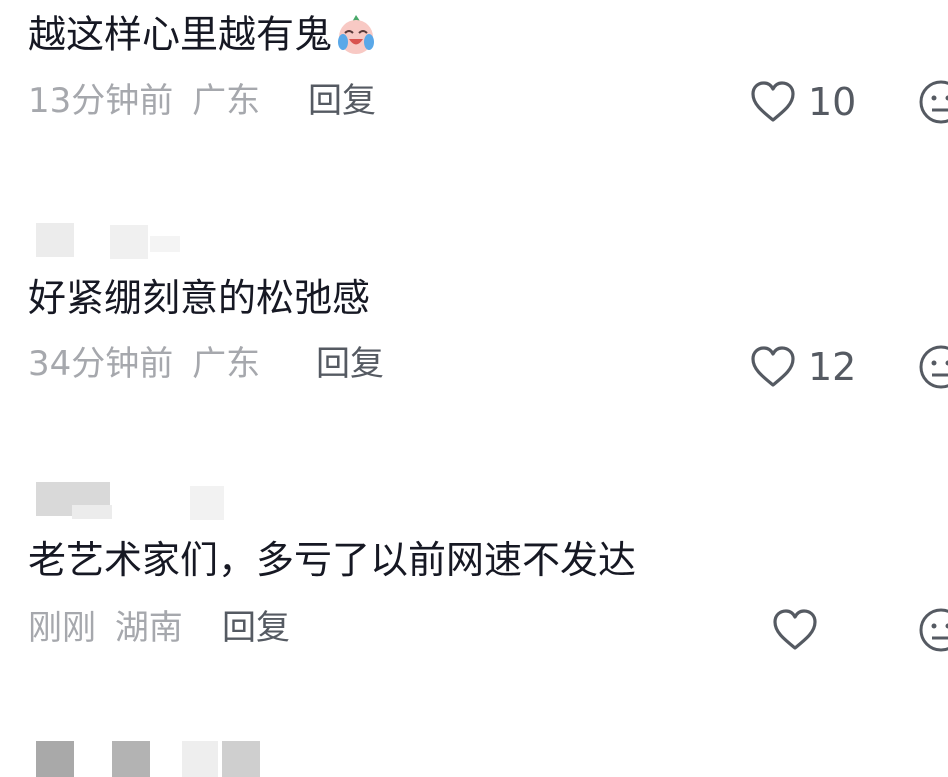 This screenshot has height=777, width=948. I want to click on comment-meta: 13分钟前 广东, so click(144, 101).